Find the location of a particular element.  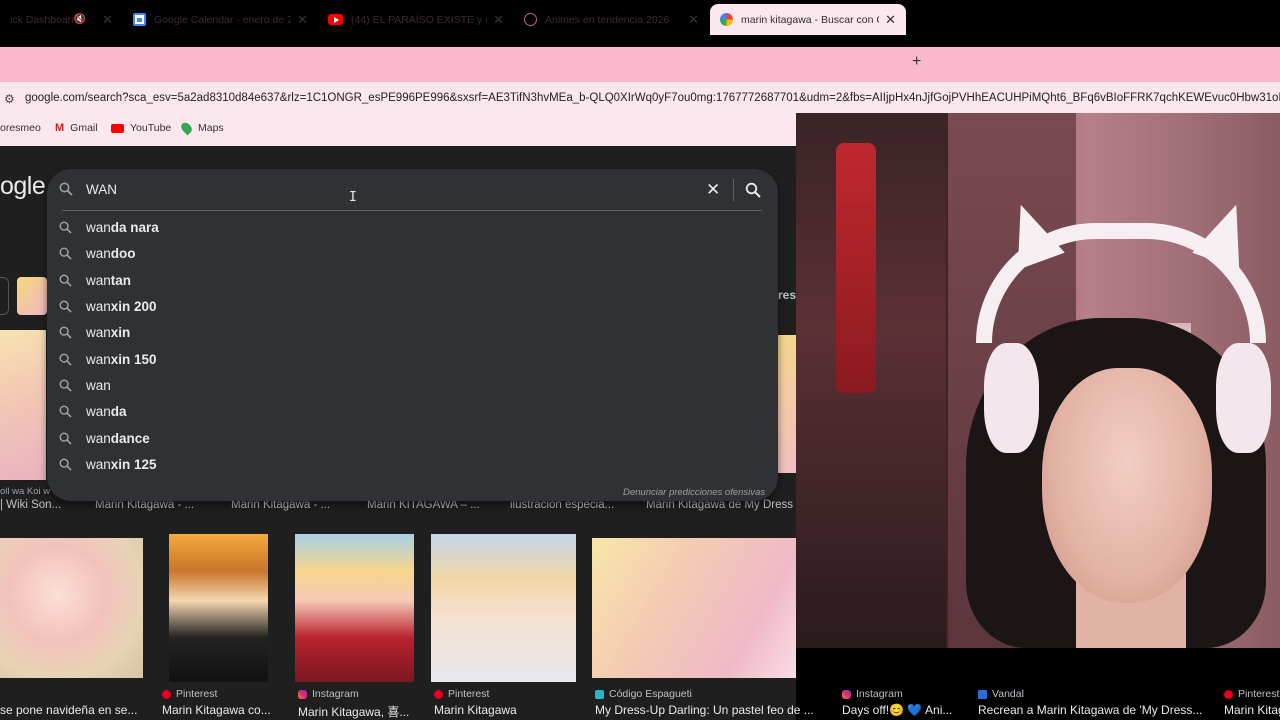

tab-title: Google Calendar - enero de 20 is located at coordinates (223, 19).